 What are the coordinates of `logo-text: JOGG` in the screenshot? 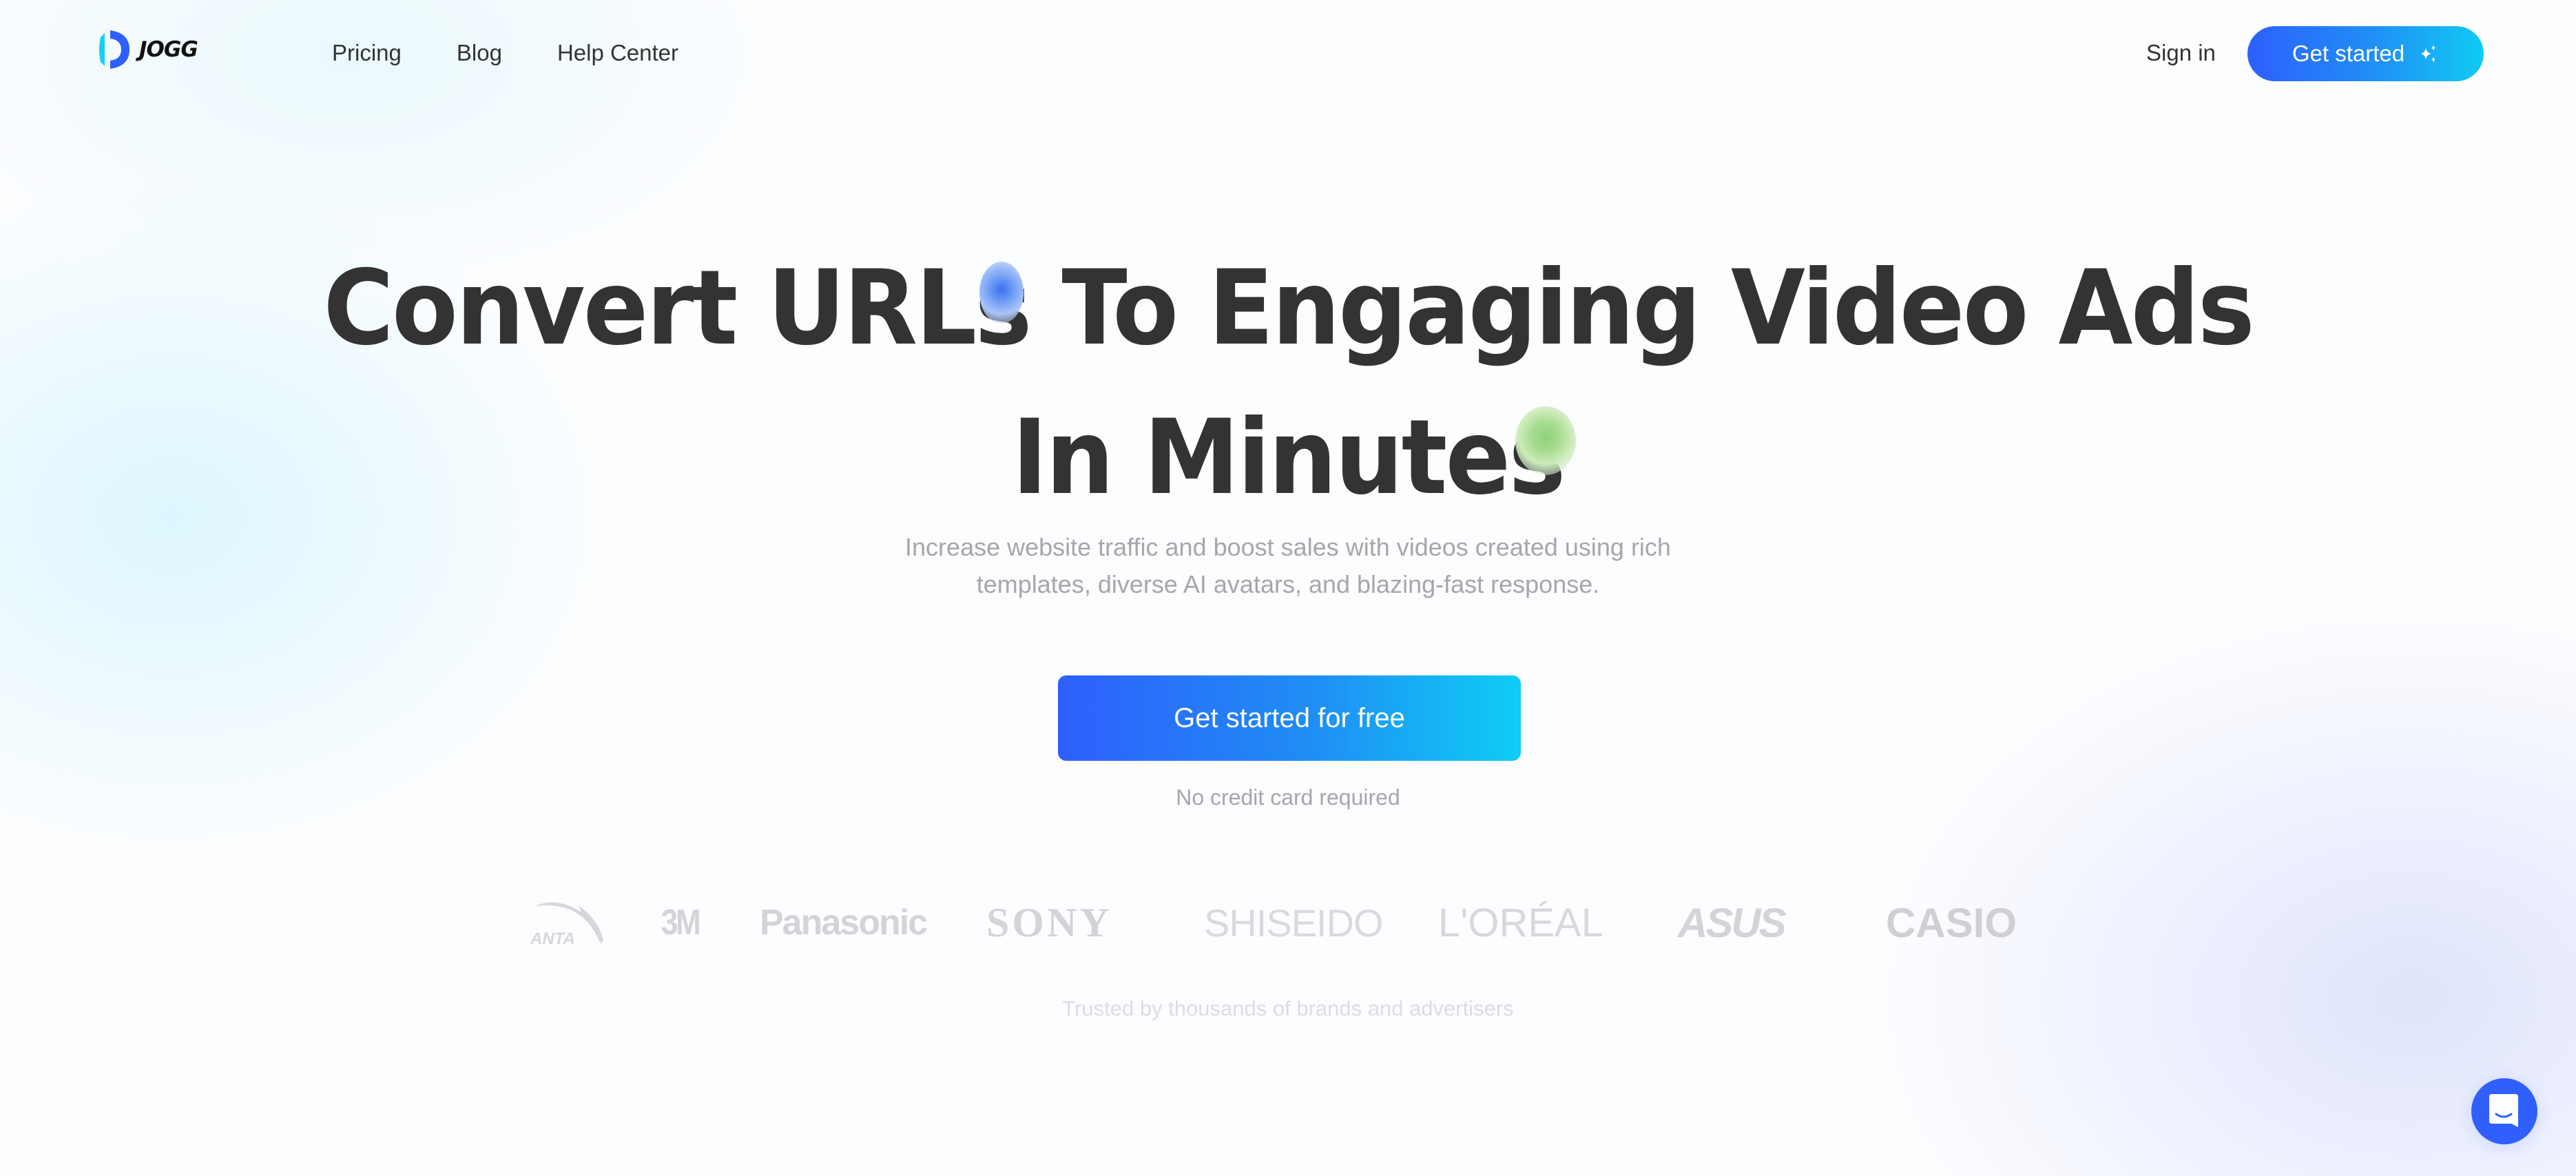 It's located at (168, 49).